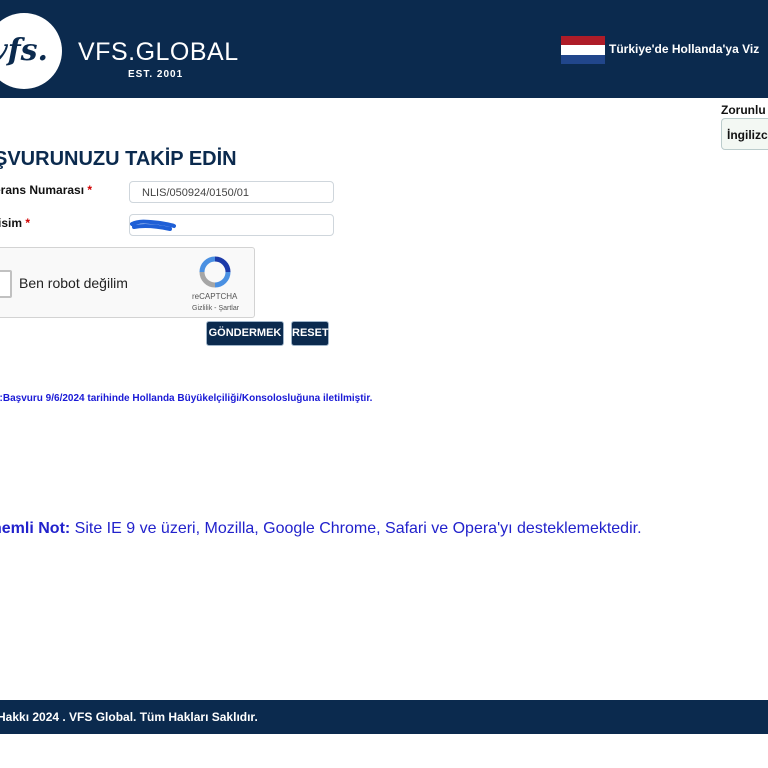 Image resolution: width=768 pixels, height=768 pixels. What do you see at coordinates (46, 190) in the screenshot?
I see `reference-number-label: erans Numarası *` at bounding box center [46, 190].